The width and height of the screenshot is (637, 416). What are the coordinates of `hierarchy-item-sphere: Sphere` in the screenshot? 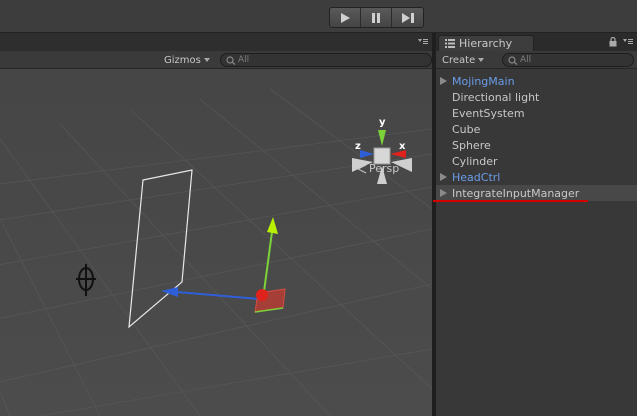 It's located at (536, 145).